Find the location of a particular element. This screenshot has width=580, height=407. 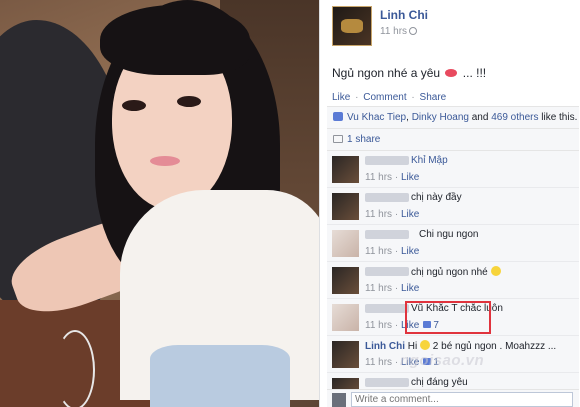

post-actions: Like · Comment · Share is located at coordinates (389, 97).